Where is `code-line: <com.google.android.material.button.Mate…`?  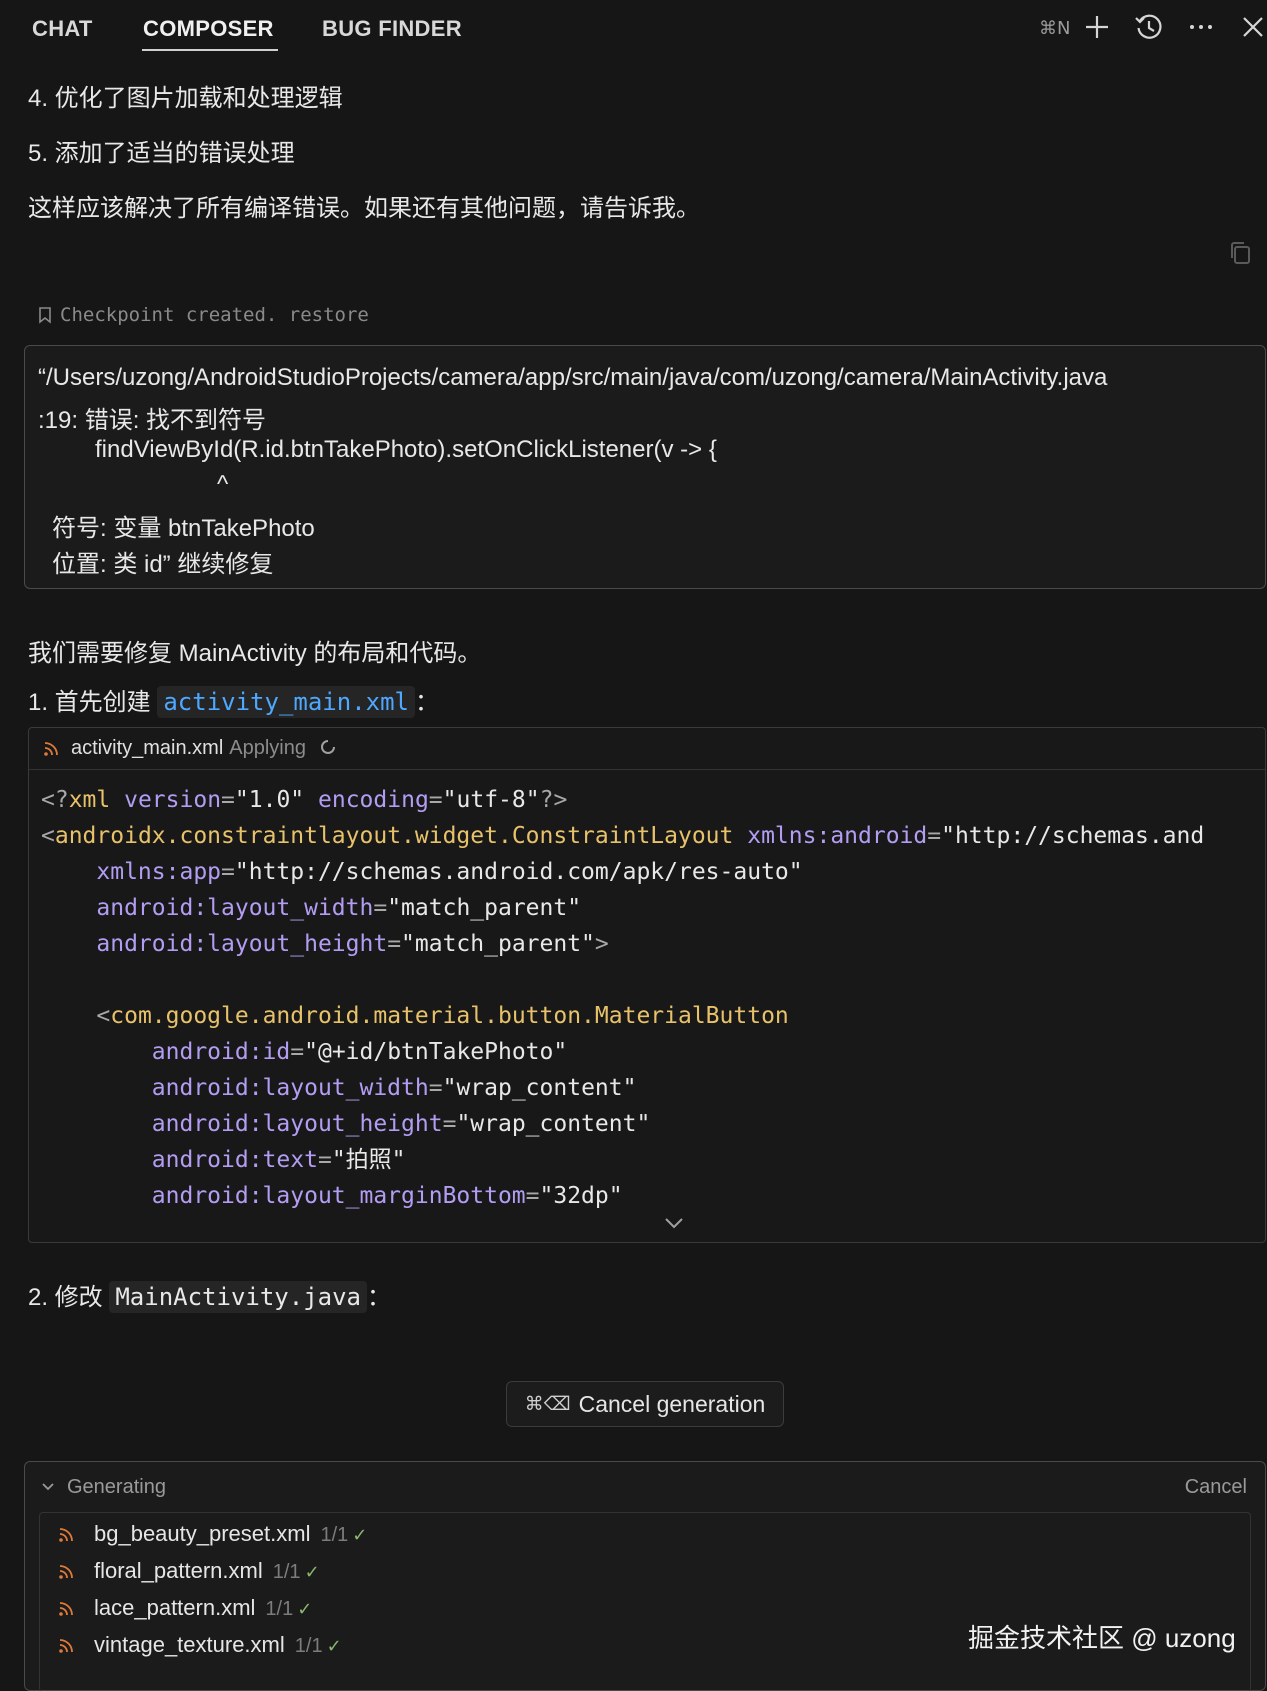
code-line: <com.google.android.material.button.Mate… is located at coordinates (622, 1016).